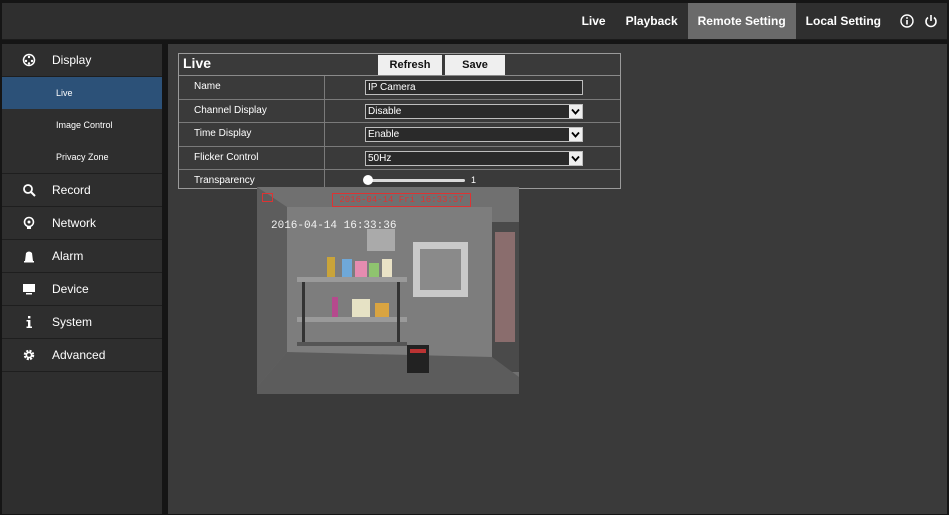 The width and height of the screenshot is (949, 515). Describe the element at coordinates (79, 355) in the screenshot. I see `sidebar-item-label: Advanced` at that location.